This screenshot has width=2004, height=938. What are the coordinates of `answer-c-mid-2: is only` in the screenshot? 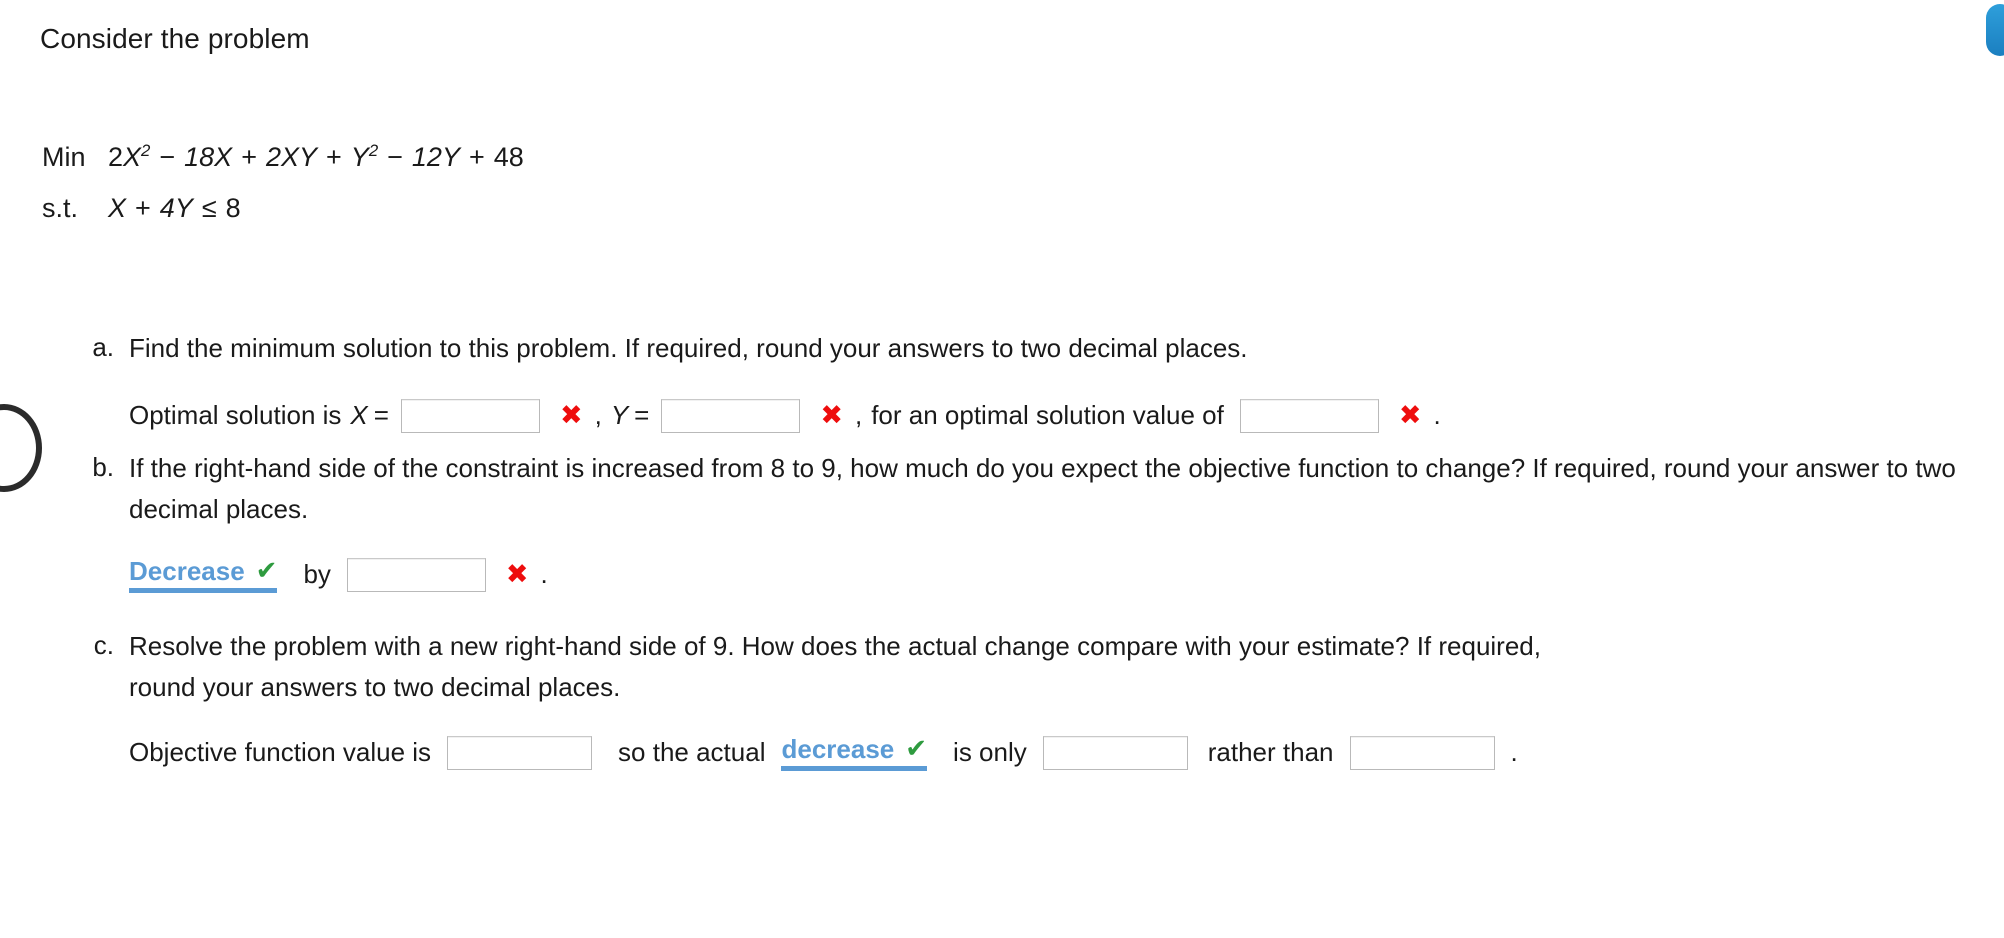 It's located at (990, 752).